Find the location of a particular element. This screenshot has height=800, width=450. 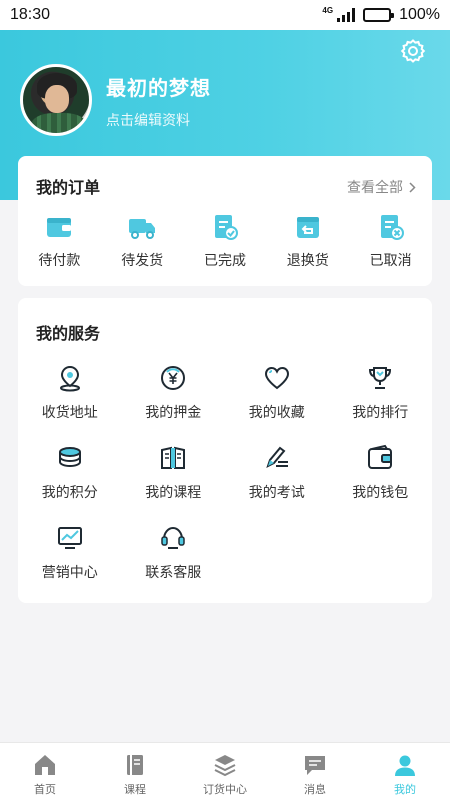

service-ranking: 我的排行 is located at coordinates (381, 404).